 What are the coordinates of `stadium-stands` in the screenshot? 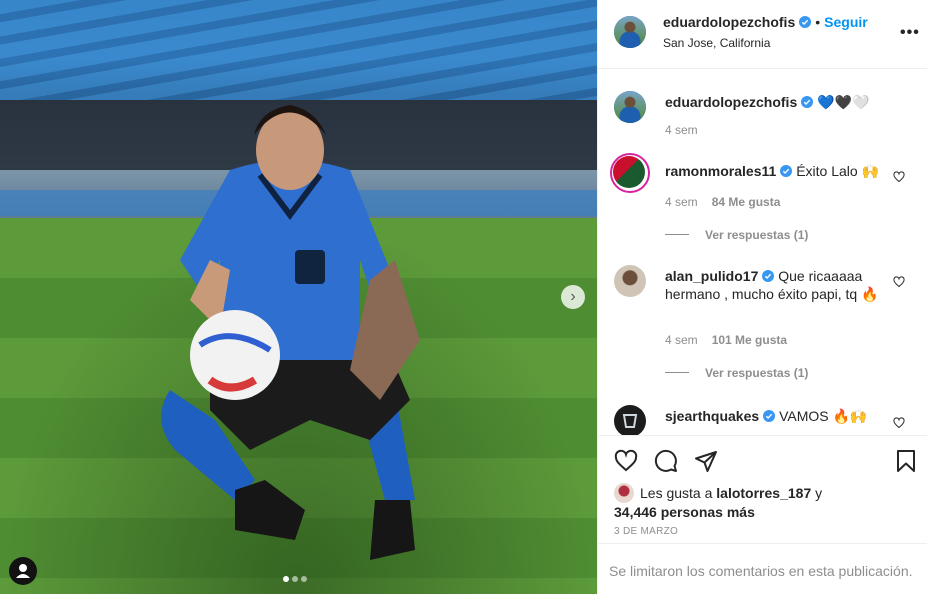 It's located at (298, 50).